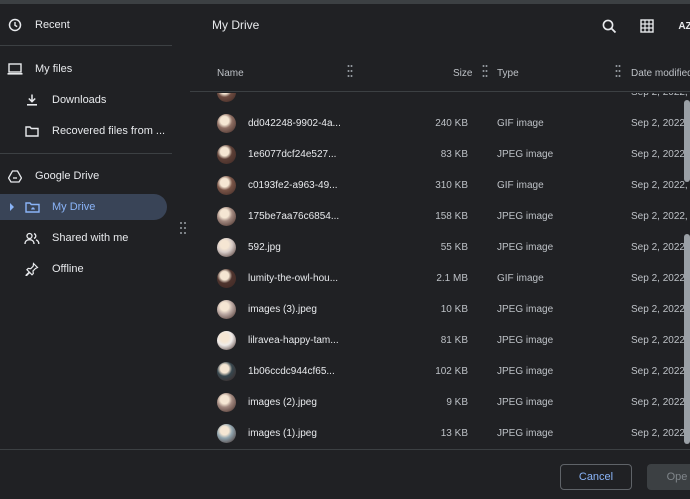 The width and height of the screenshot is (690, 499). What do you see at coordinates (454, 247) in the screenshot?
I see `file-size: 55 KB` at bounding box center [454, 247].